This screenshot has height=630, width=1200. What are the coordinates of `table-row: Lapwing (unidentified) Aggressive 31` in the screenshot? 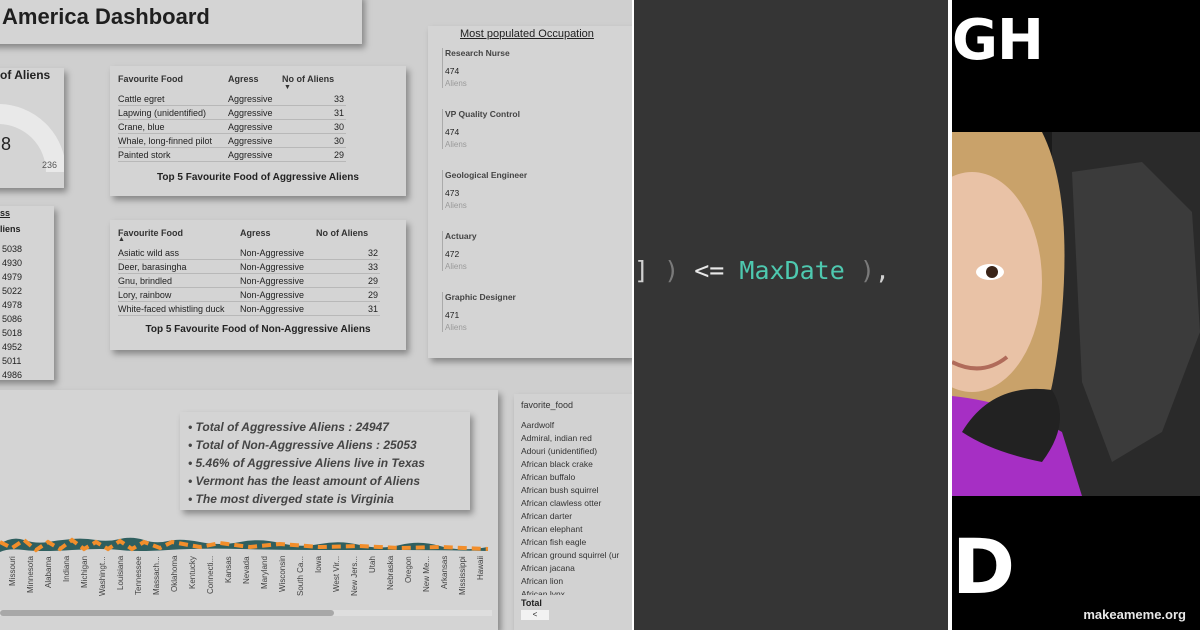 It's located at (232, 113).